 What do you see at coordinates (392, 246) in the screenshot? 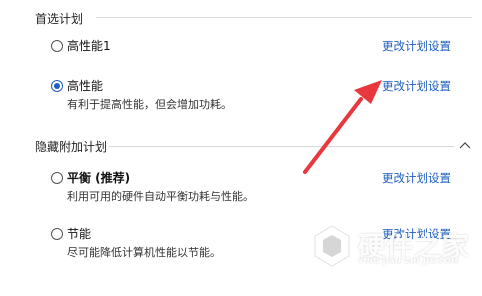
I see `watermark: 硬件之家 YING JIAN ZHI JIA.COM` at bounding box center [392, 246].